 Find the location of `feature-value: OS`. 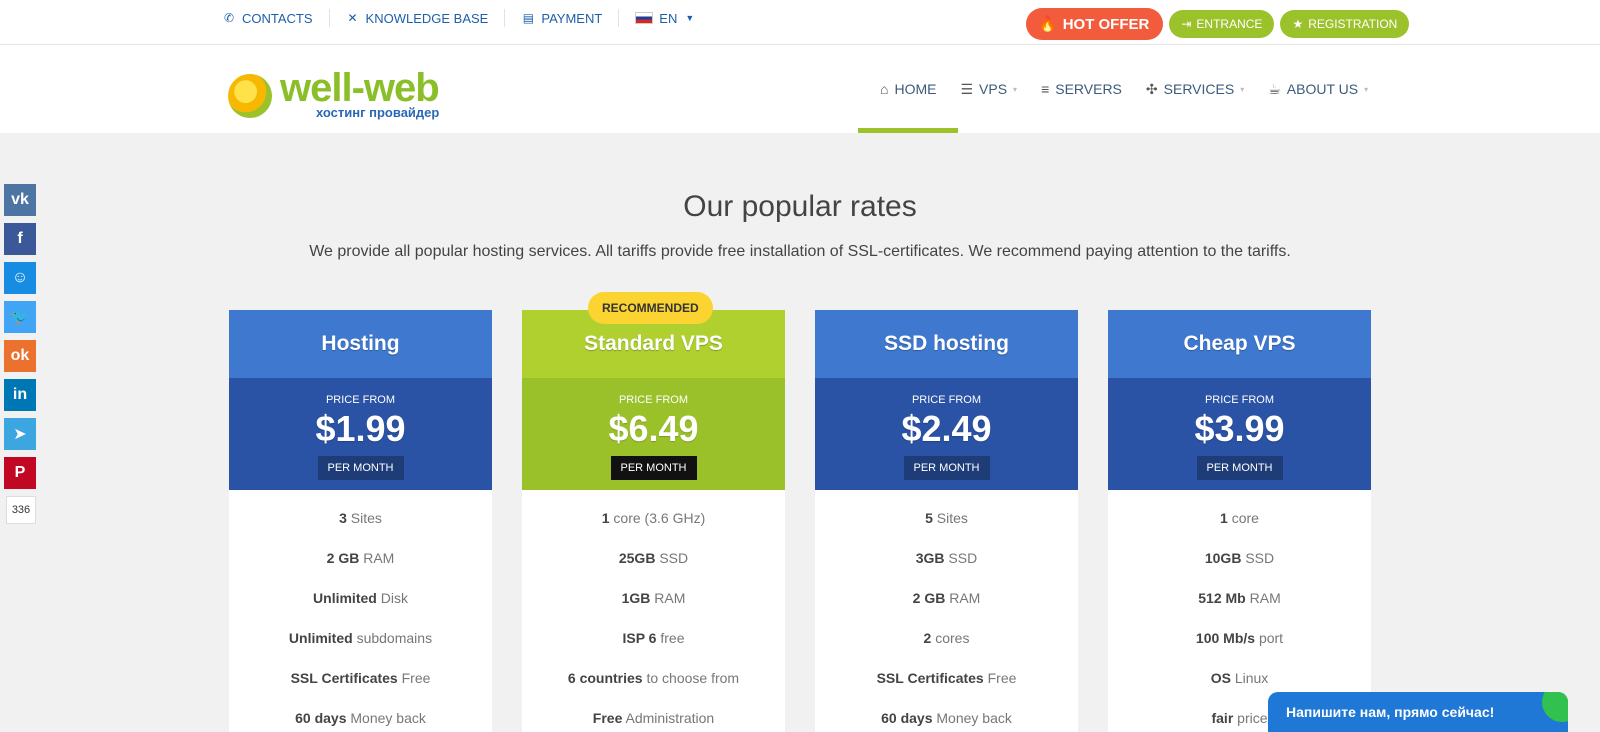

feature-value: OS is located at coordinates (1220, 678).